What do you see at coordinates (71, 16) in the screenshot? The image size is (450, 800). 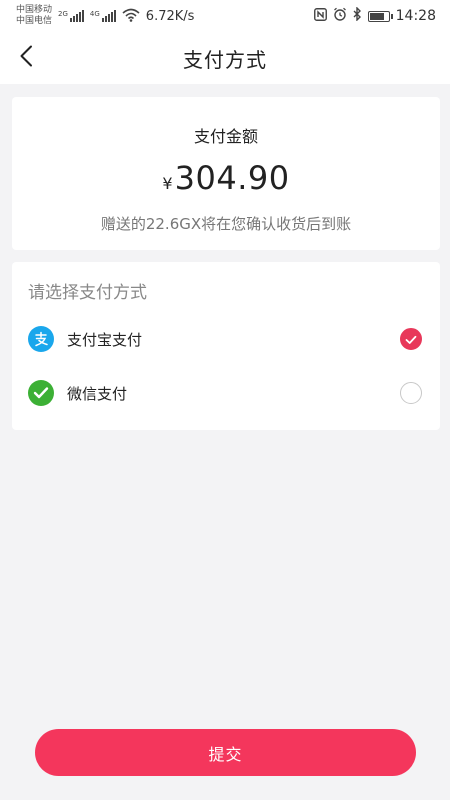 I see `signal-icon: 2G` at bounding box center [71, 16].